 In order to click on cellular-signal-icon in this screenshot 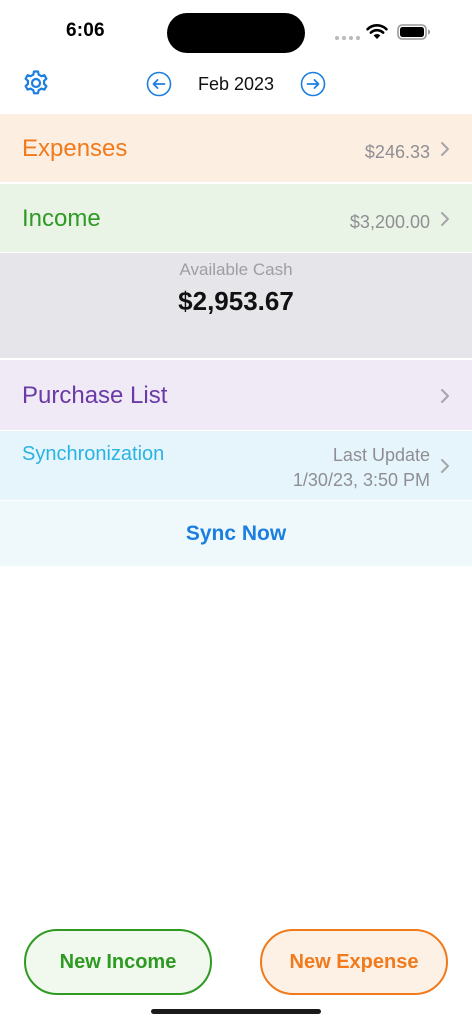, I will do `click(347, 38)`.